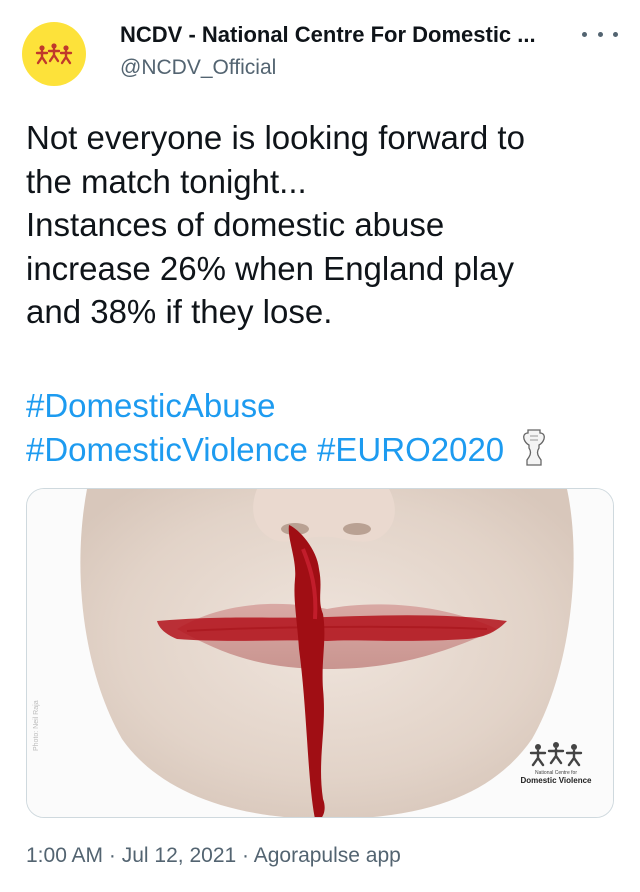 Image resolution: width=640 pixels, height=892 pixels. I want to click on more-options-icon, so click(600, 34).